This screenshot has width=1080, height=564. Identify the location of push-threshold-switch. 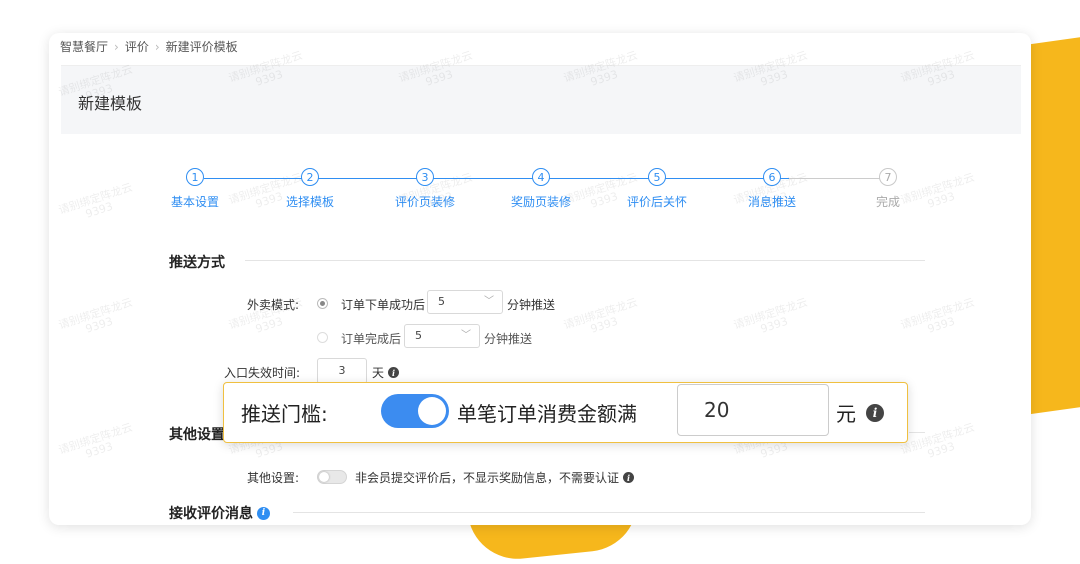
(415, 411).